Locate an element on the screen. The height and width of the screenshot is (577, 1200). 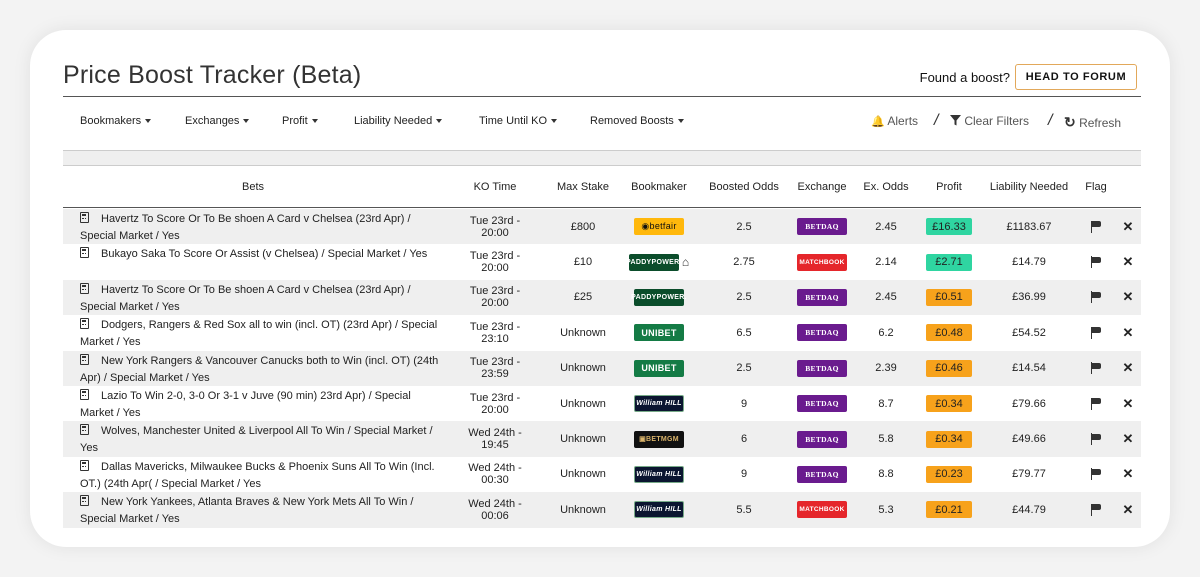
boosted-odds: 6.5 is located at coordinates (744, 332).